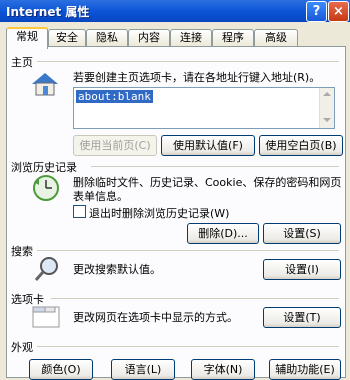 The height and width of the screenshot is (380, 350). Describe the element at coordinates (100, 196) in the screenshot. I see `history-description-line2: 表单信息。` at that location.